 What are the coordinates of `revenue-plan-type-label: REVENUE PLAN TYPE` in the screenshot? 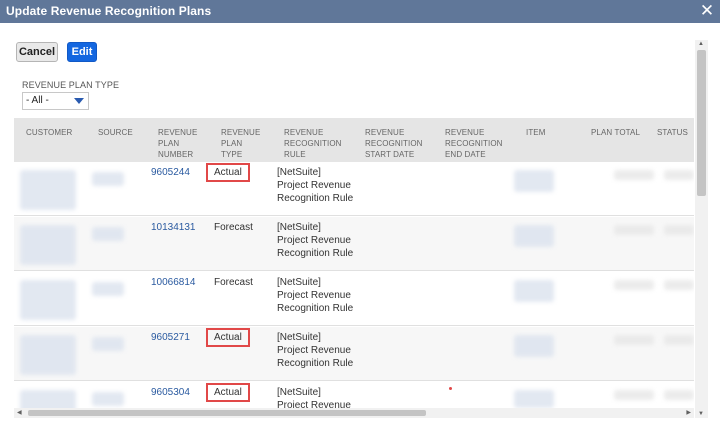 It's located at (71, 85).